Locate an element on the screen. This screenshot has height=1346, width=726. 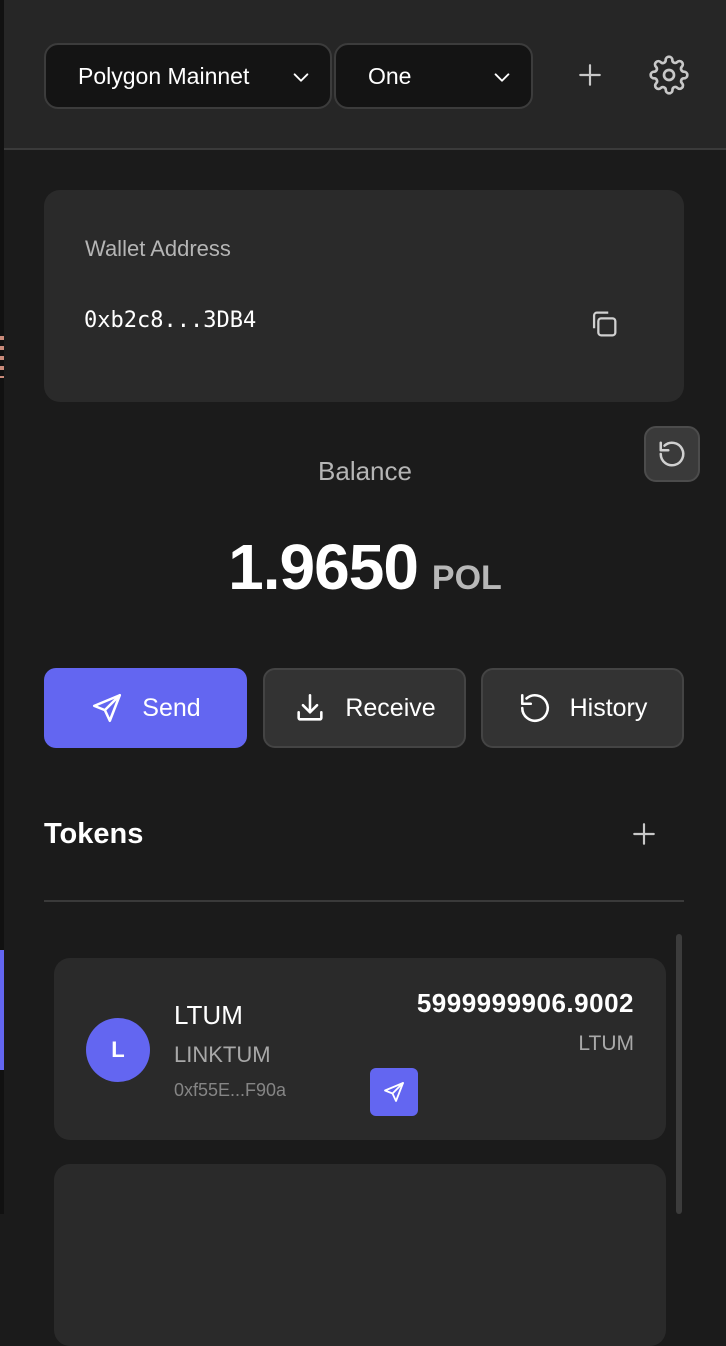
token-list-scrollbar is located at coordinates (679, 1074).